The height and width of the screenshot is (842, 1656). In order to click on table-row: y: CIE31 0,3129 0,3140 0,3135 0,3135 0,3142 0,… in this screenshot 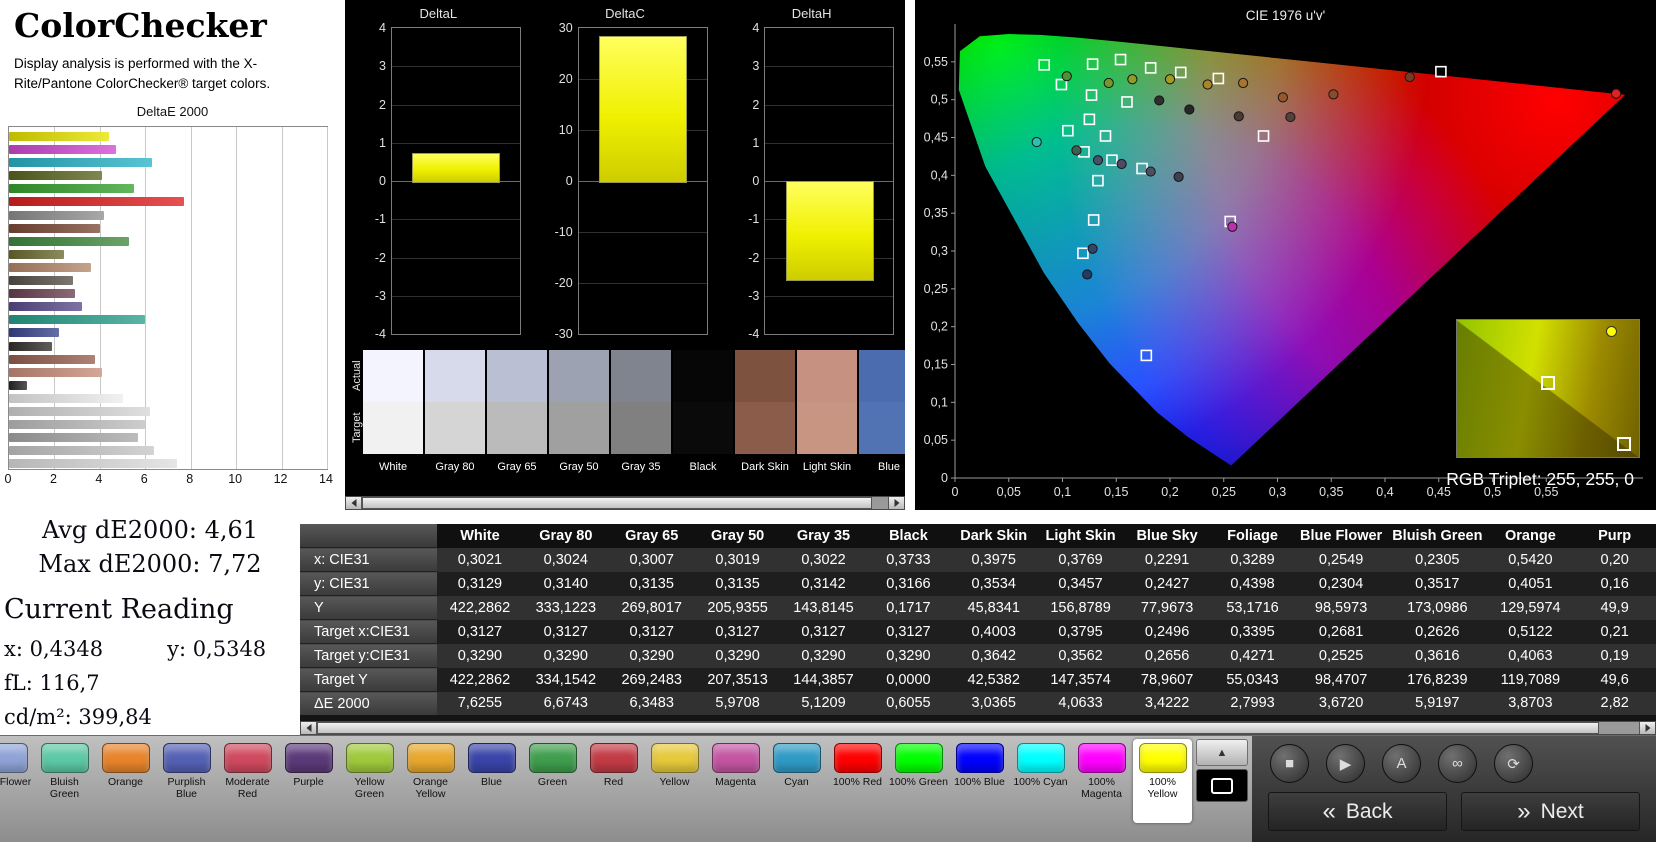, I will do `click(978, 583)`.